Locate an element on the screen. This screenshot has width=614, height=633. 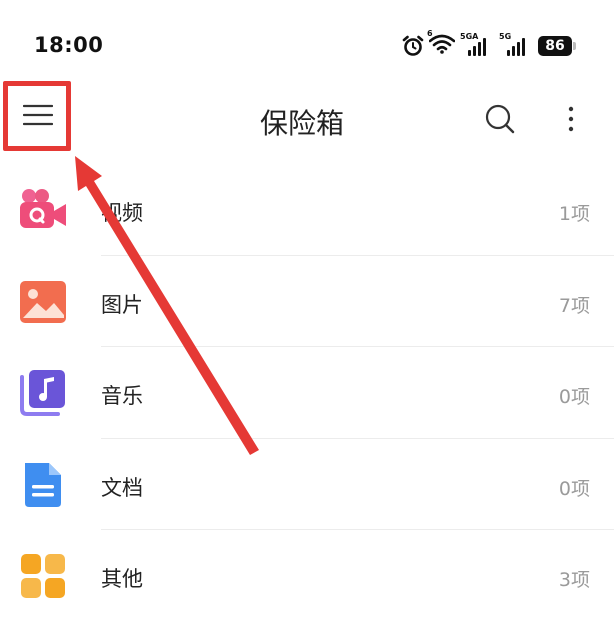
status-icons: 6 5GA 5G 86 is located at coordinates (489, 43).